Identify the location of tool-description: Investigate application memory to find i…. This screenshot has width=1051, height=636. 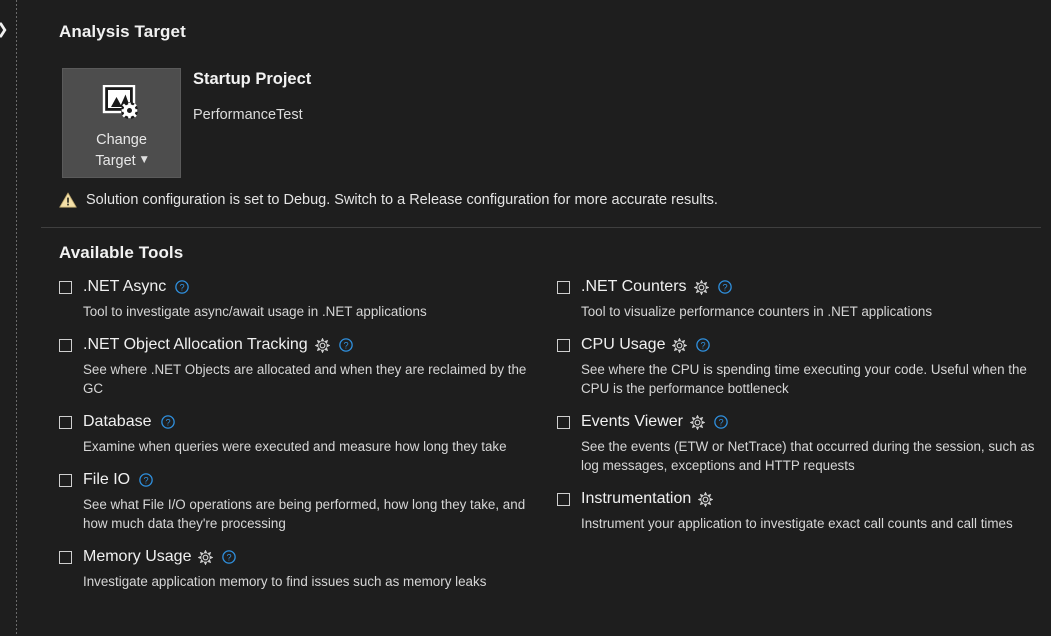
(285, 581).